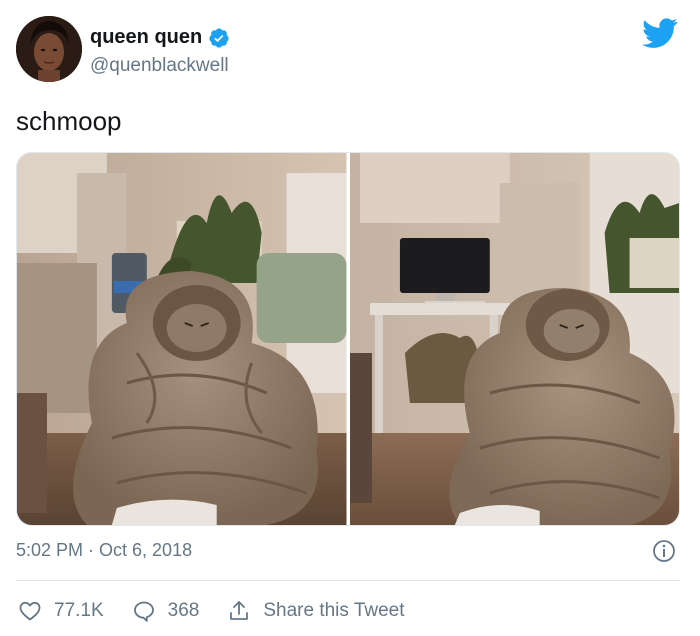 The width and height of the screenshot is (700, 636). I want to click on like-count: 77.1K, so click(79, 610).